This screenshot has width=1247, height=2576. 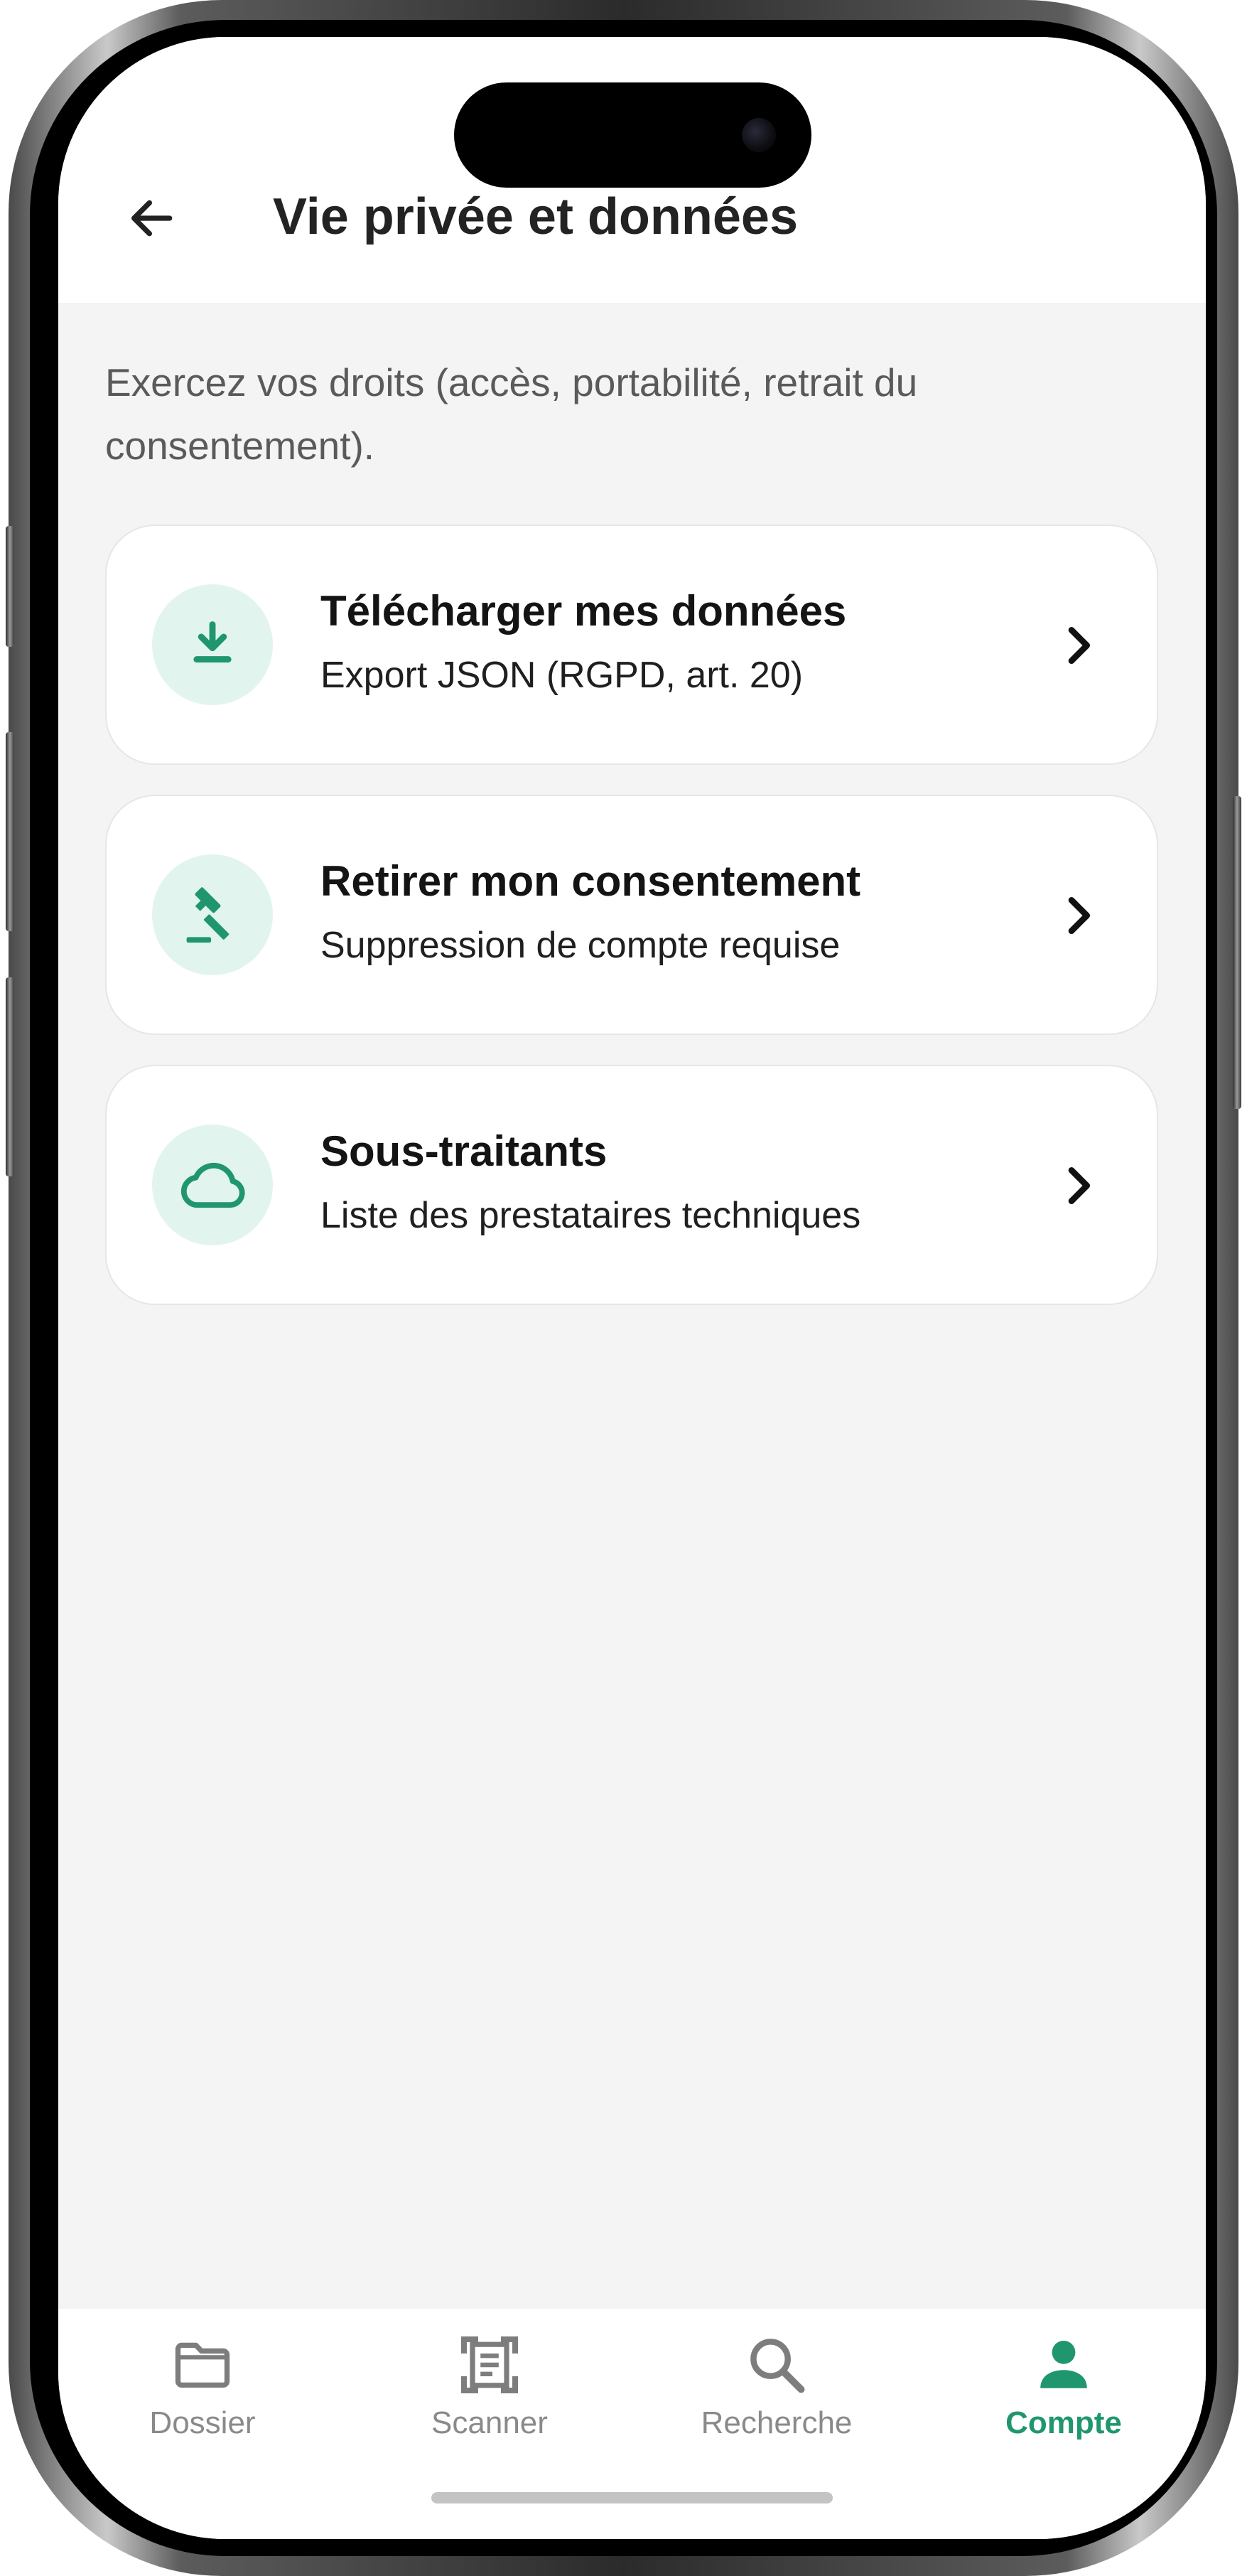 What do you see at coordinates (1064, 2365) in the screenshot?
I see `person-icon` at bounding box center [1064, 2365].